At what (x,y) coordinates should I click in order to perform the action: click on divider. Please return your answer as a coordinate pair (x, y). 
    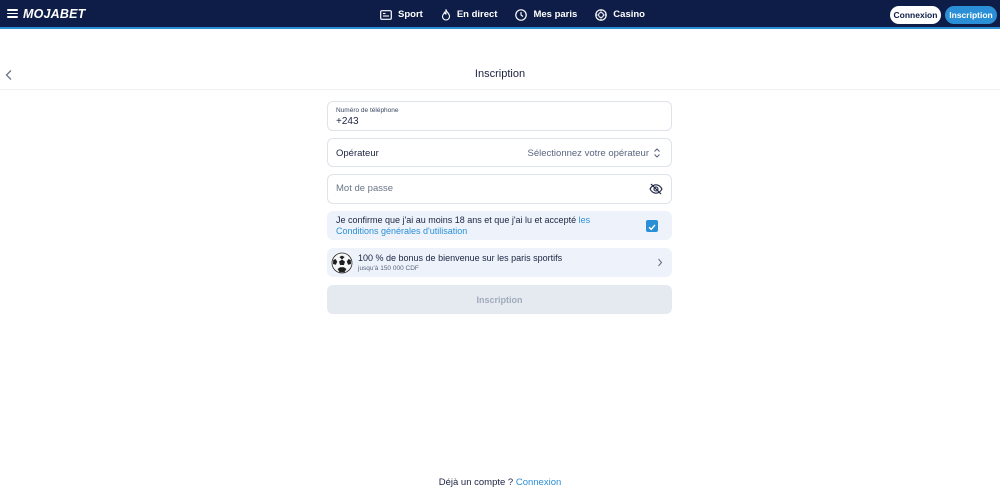
    Looking at the image, I should click on (500, 89).